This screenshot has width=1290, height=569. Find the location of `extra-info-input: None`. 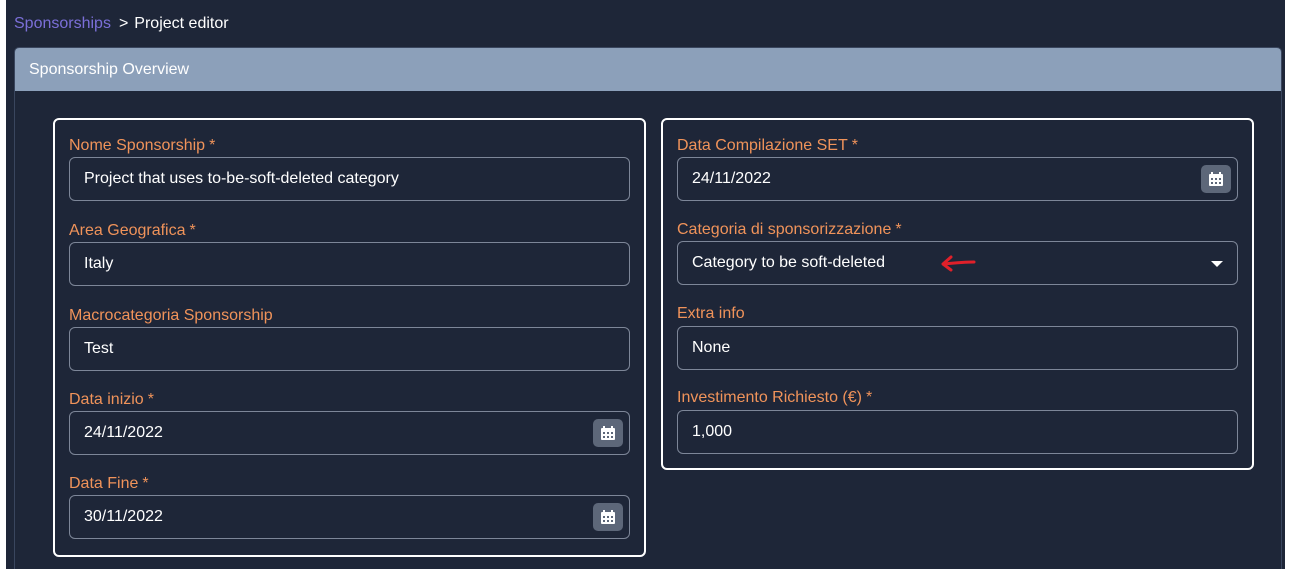

extra-info-input: None is located at coordinates (957, 348).